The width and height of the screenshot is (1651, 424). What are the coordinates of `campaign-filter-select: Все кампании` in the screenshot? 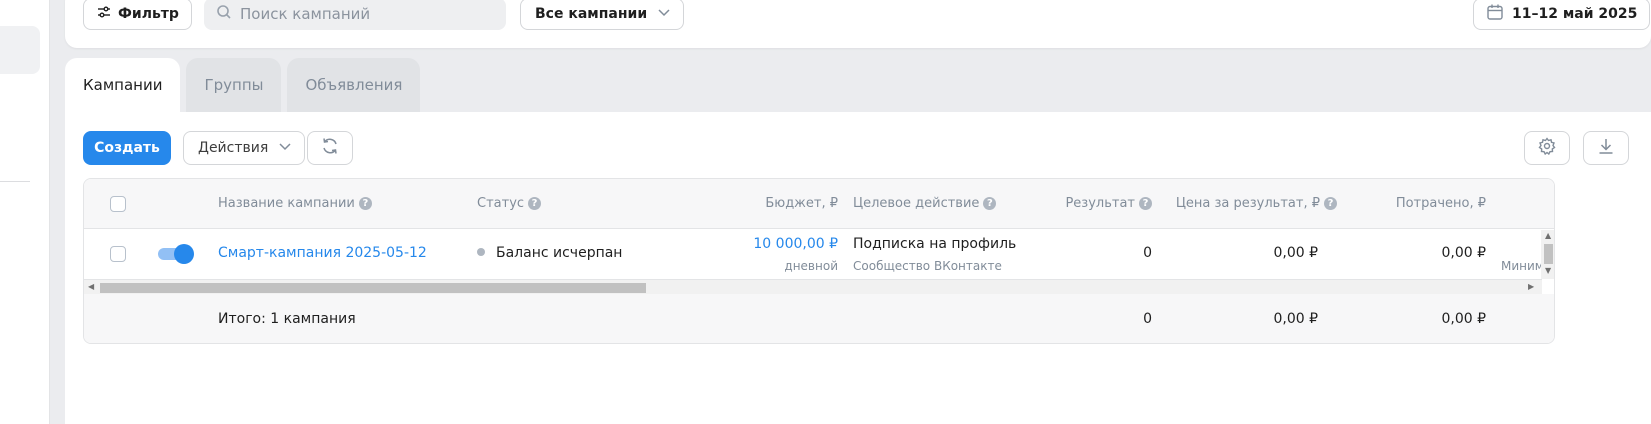 It's located at (602, 15).